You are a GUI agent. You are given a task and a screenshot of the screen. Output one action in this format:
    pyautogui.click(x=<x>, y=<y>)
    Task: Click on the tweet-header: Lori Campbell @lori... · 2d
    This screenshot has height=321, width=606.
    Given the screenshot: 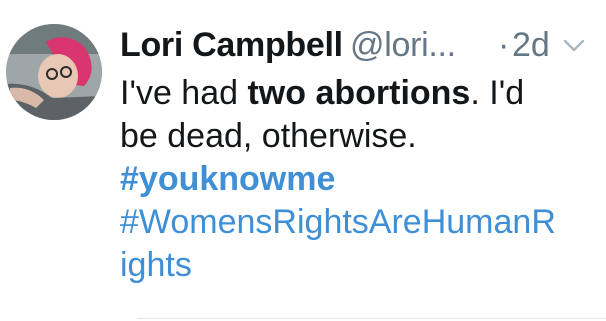 What is the action you would take?
    pyautogui.click(x=358, y=46)
    